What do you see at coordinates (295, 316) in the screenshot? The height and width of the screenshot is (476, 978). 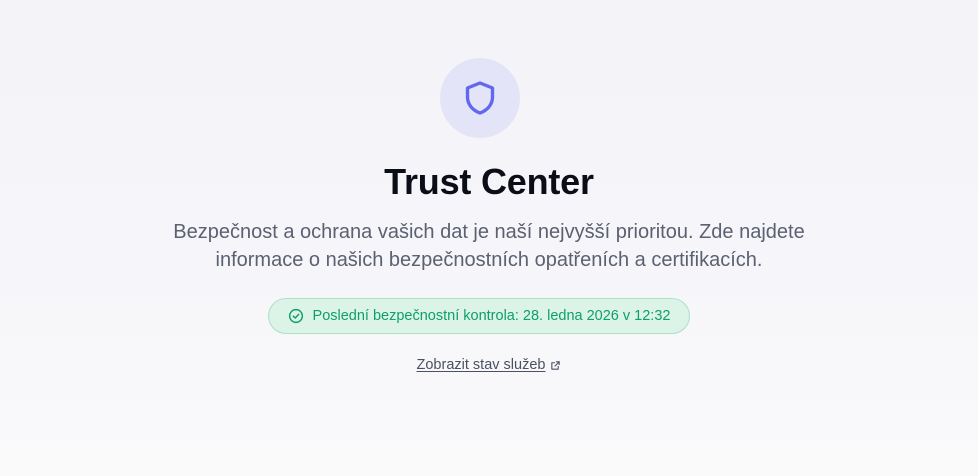 I see `check-circle-icon` at bounding box center [295, 316].